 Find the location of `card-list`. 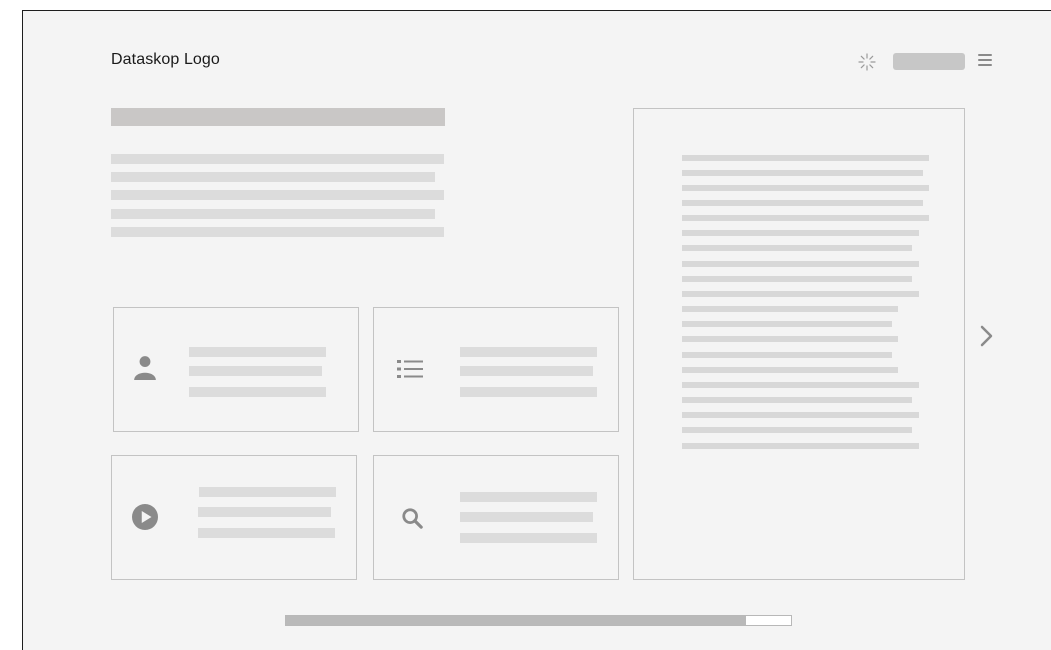

card-list is located at coordinates (496, 369).